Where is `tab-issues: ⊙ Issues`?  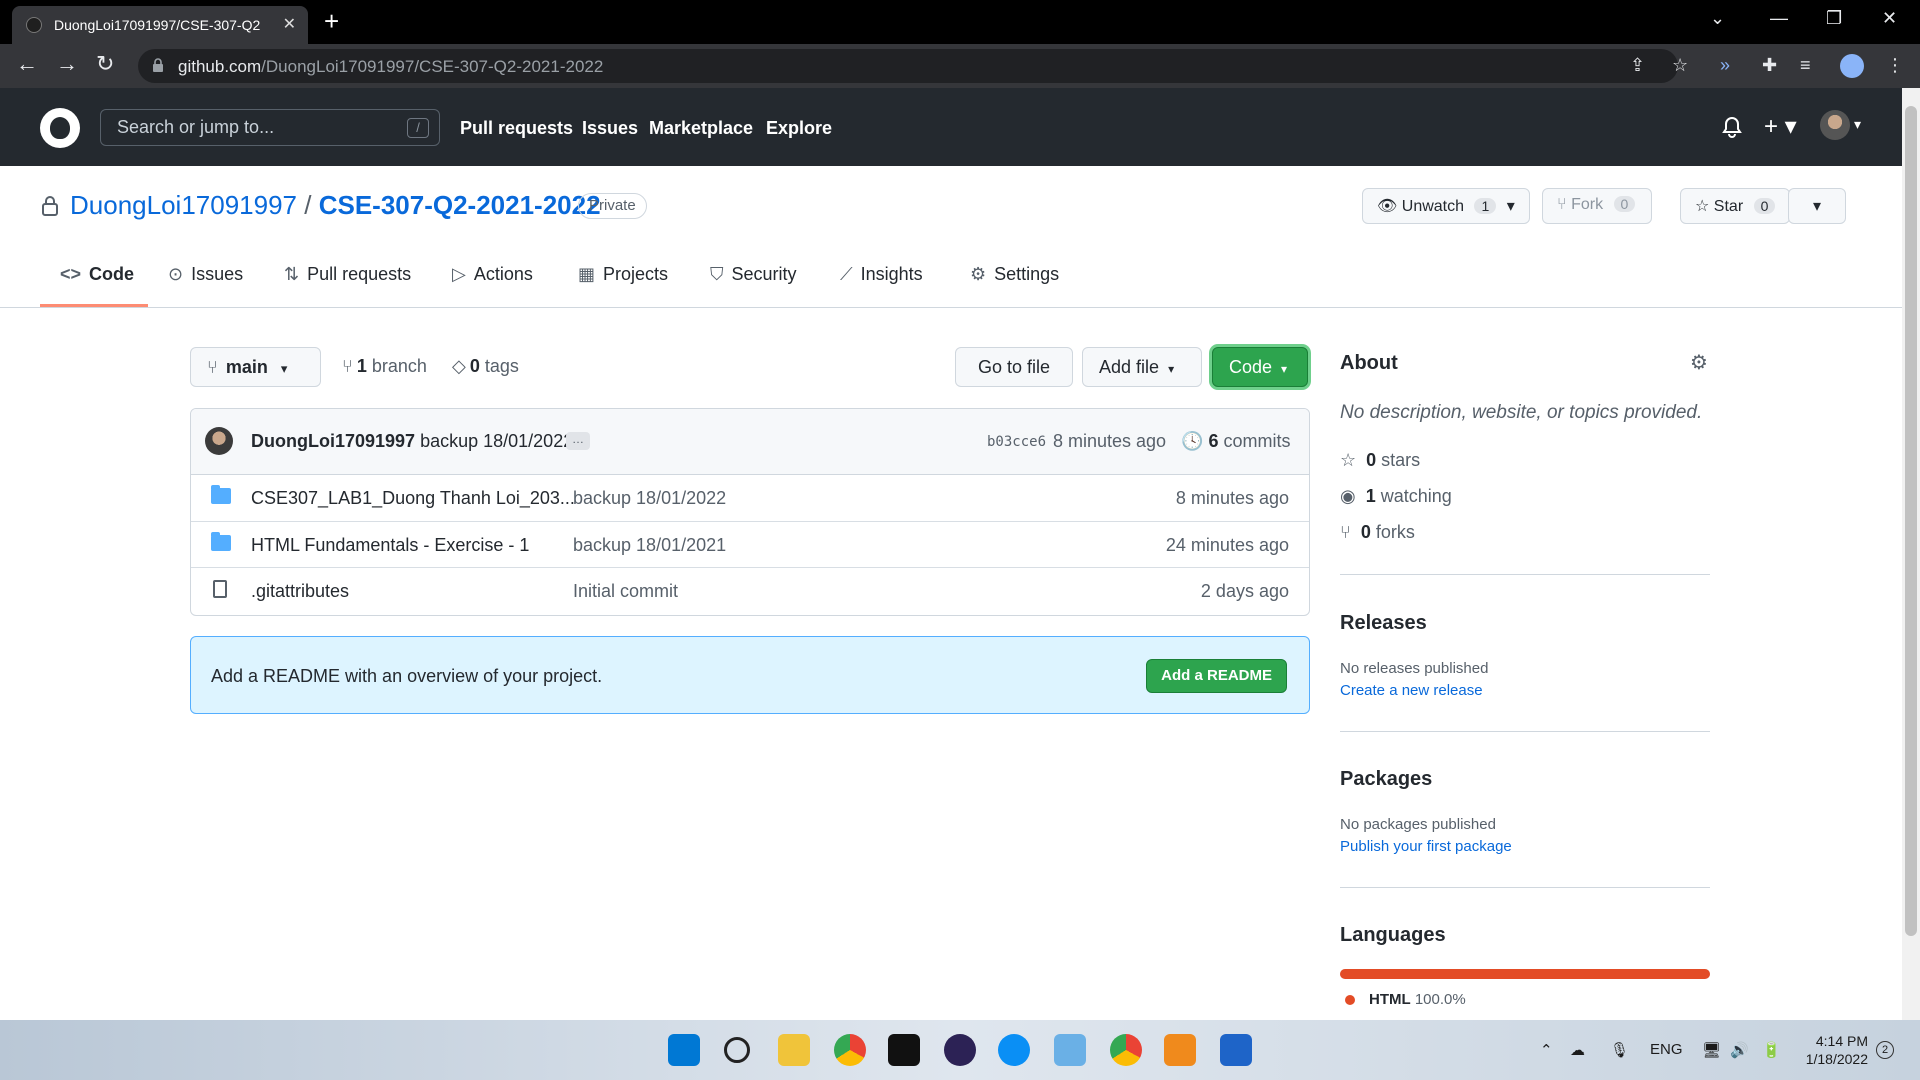
tab-issues: ⊙ Issues is located at coordinates (205, 274).